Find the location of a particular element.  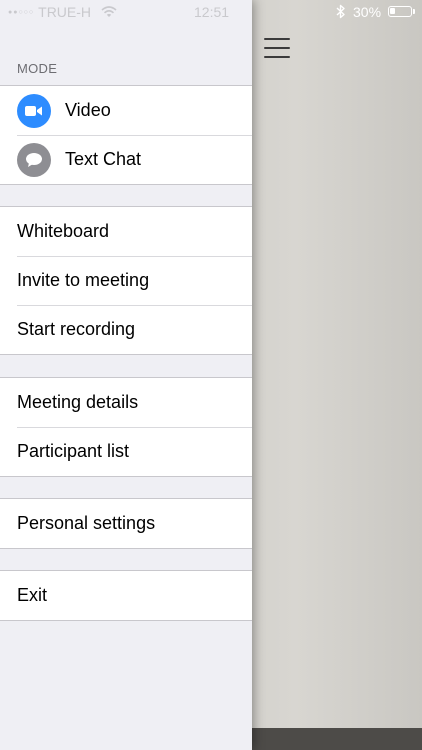

menu-item-exit: Exit is located at coordinates (126, 595).